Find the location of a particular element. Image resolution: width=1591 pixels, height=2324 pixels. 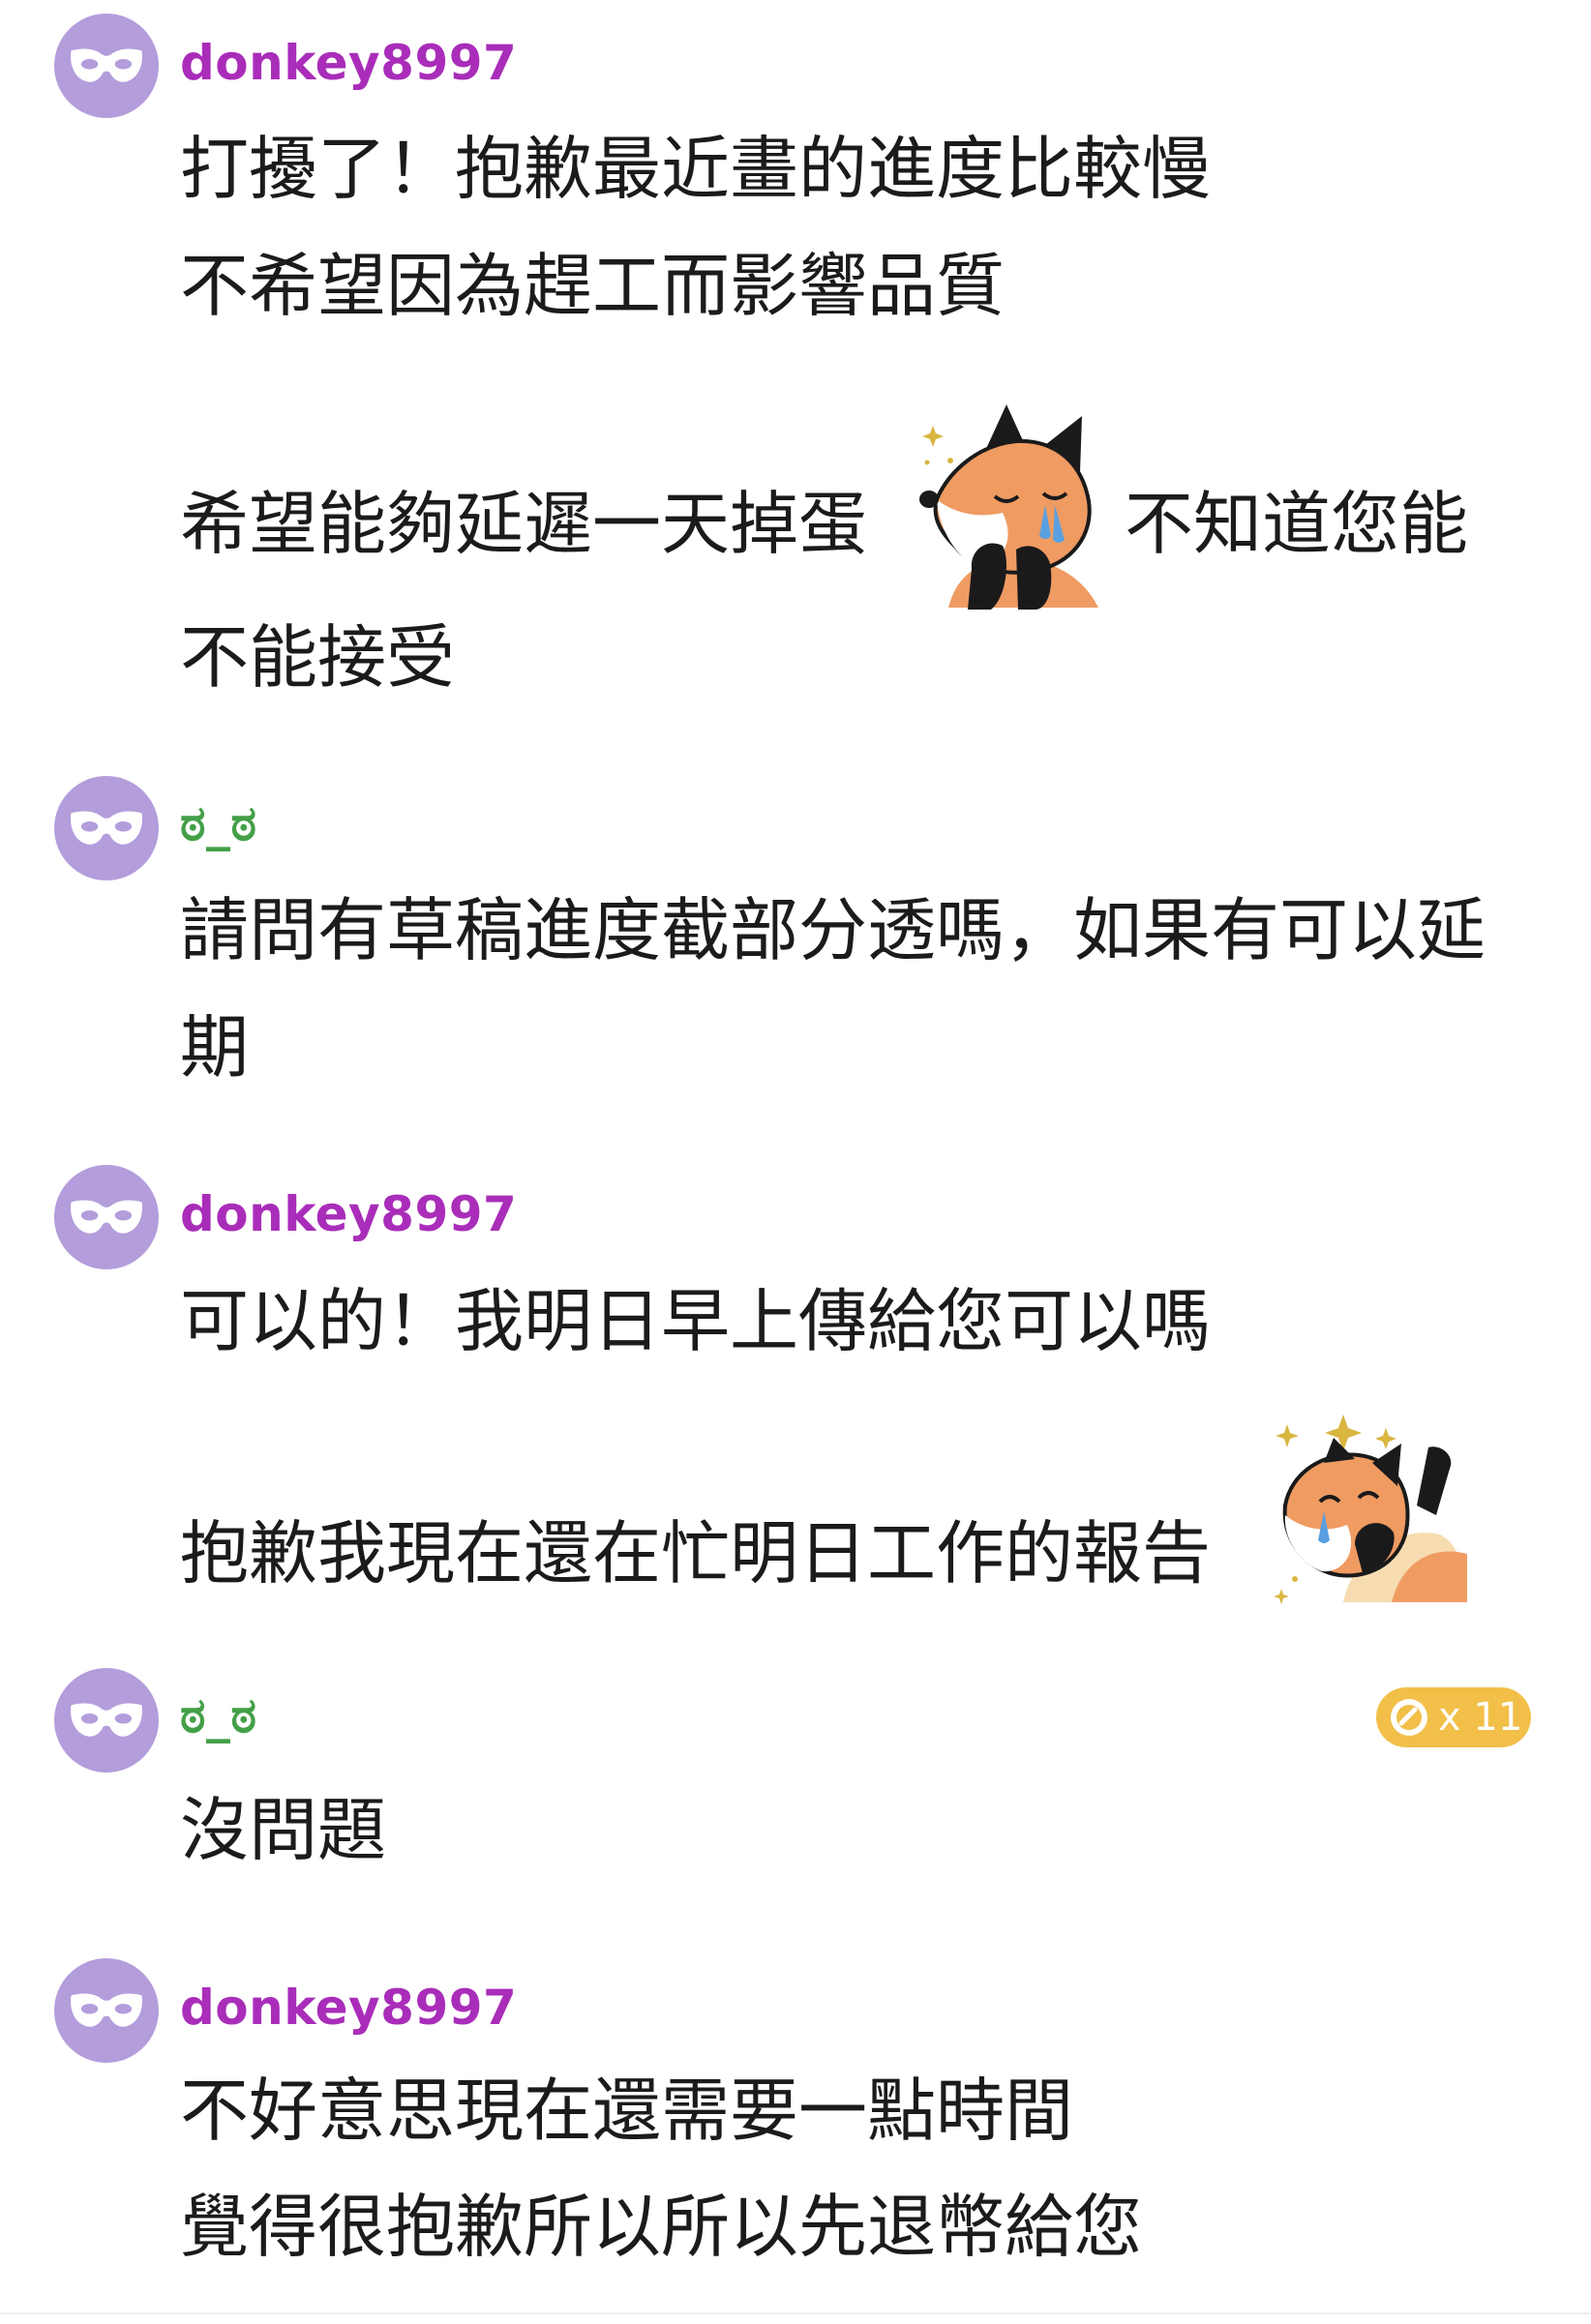

coin-badge: x 11 is located at coordinates (1453, 1717).